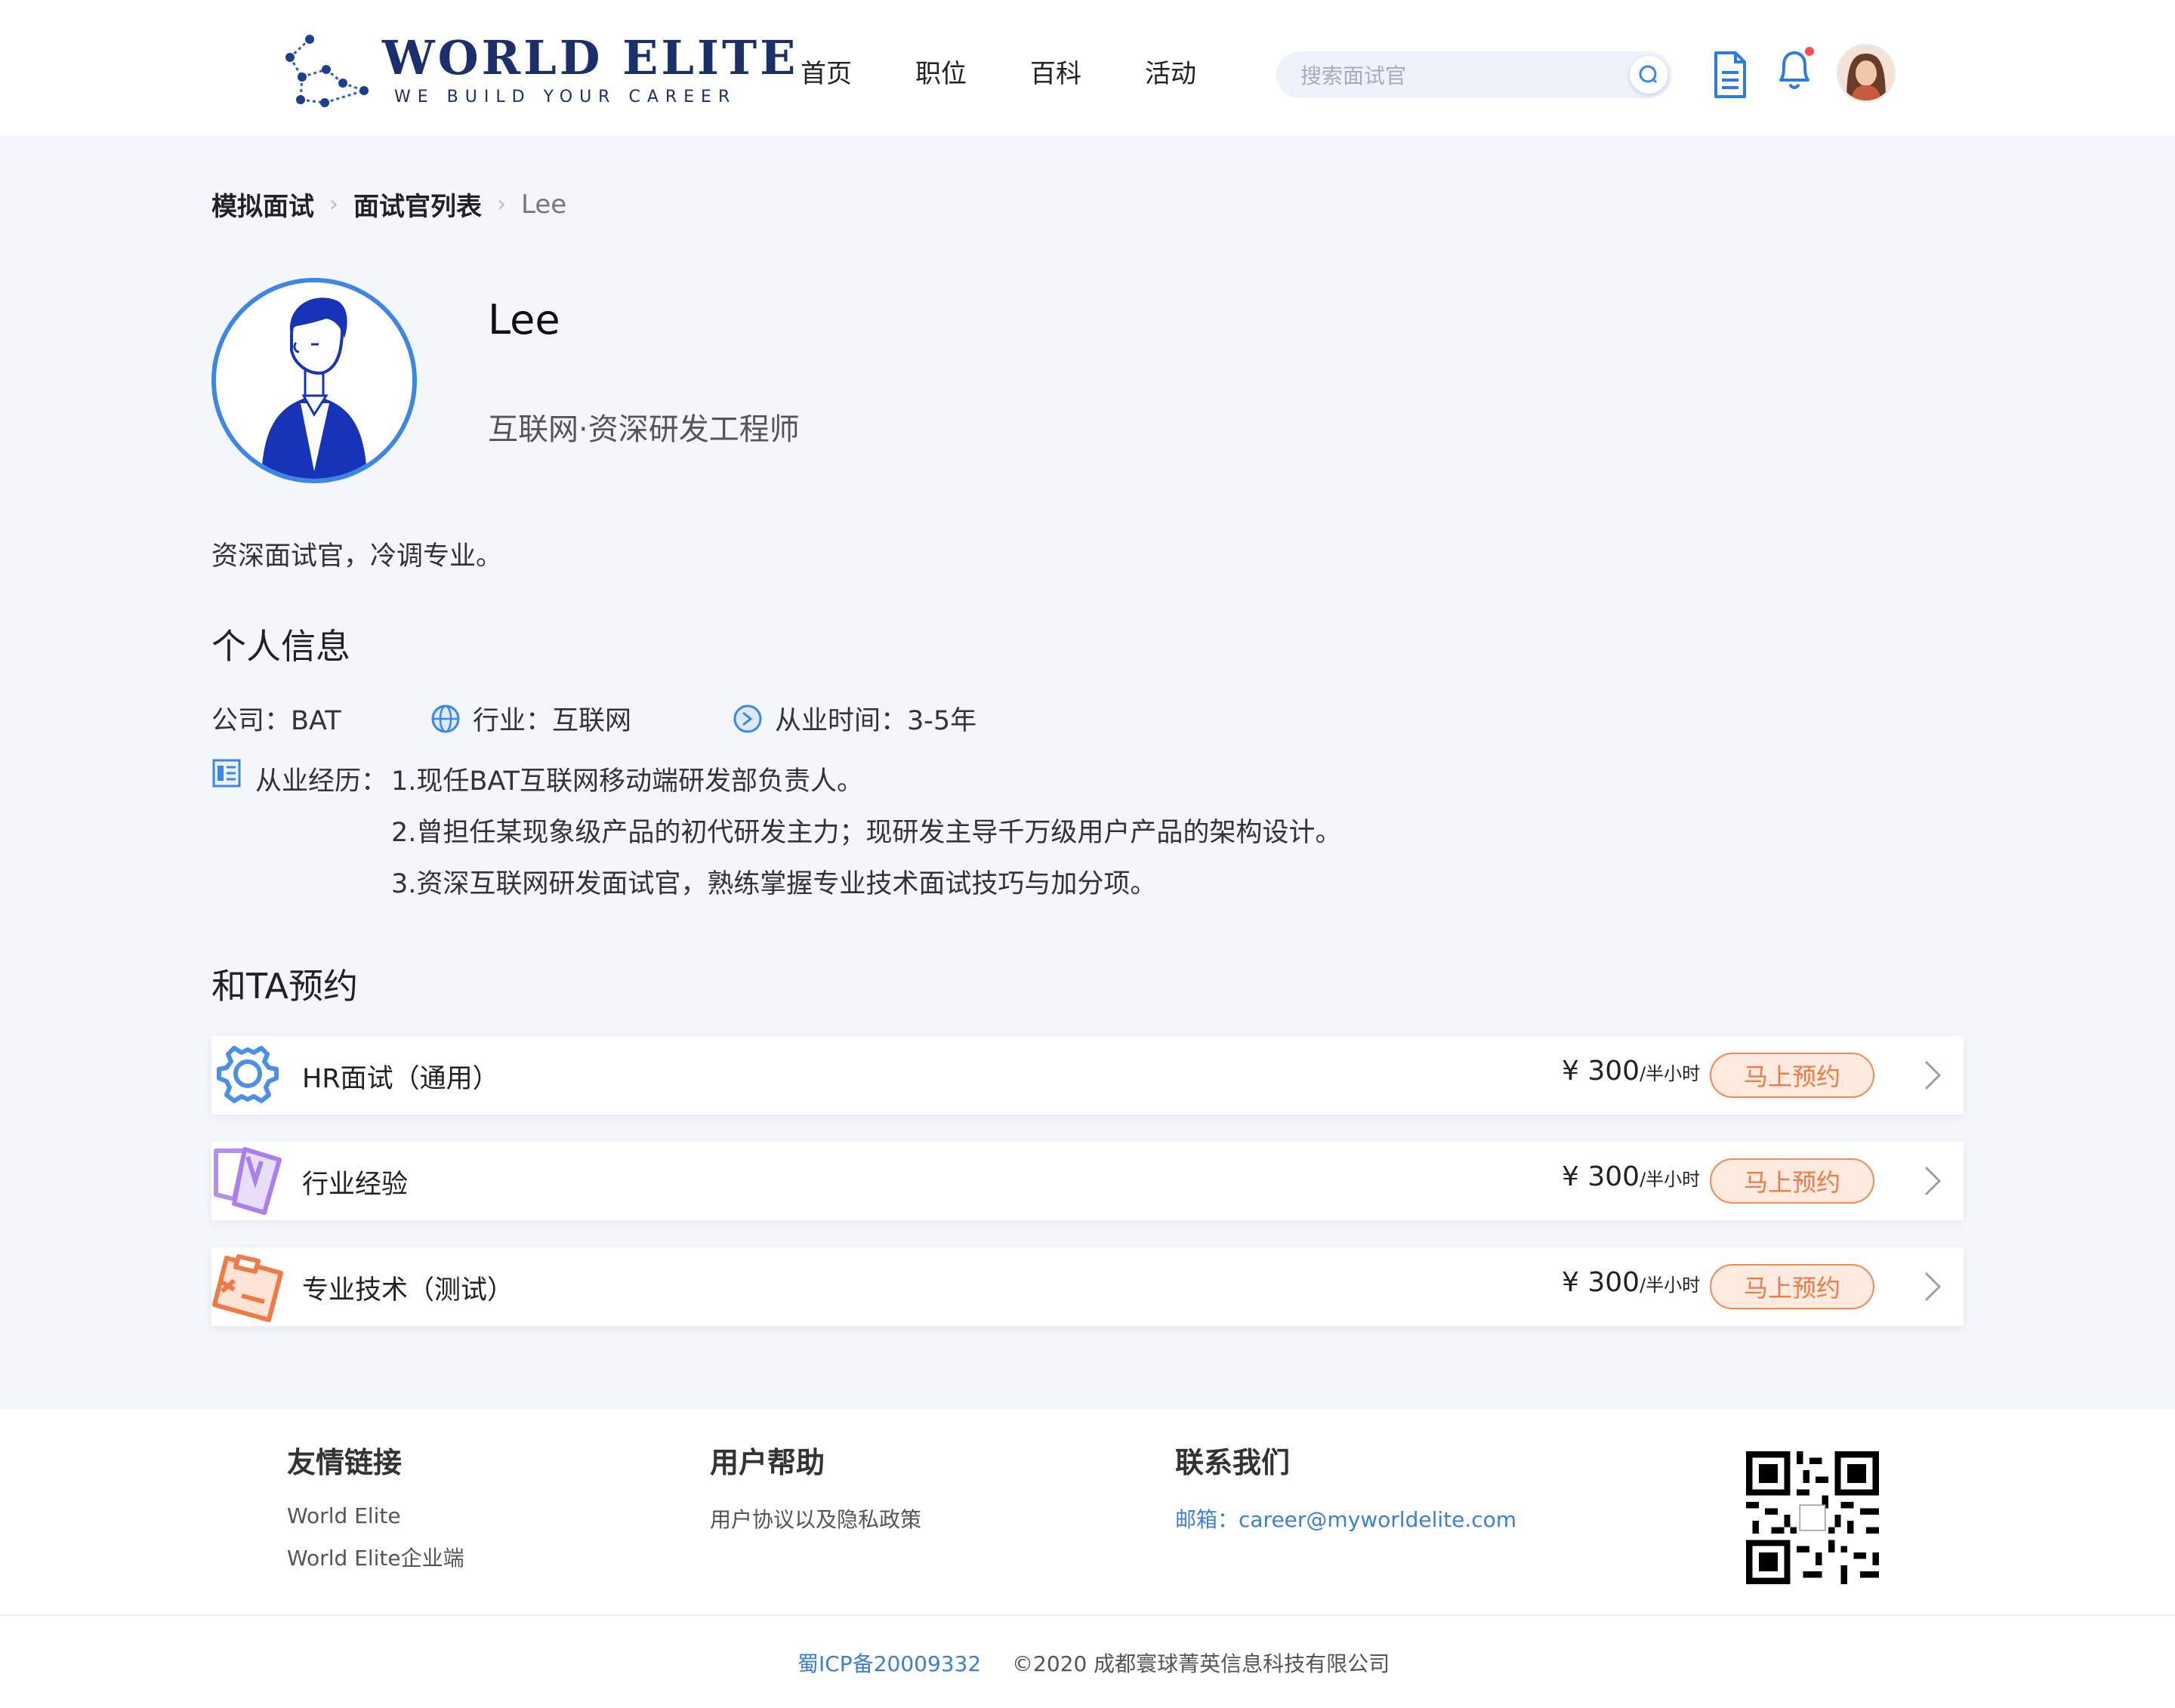 This screenshot has width=2175, height=1708. What do you see at coordinates (815, 1493) in the screenshot?
I see `footer-help-column: 用户帮助 用户协议以及隐私政策` at bounding box center [815, 1493].